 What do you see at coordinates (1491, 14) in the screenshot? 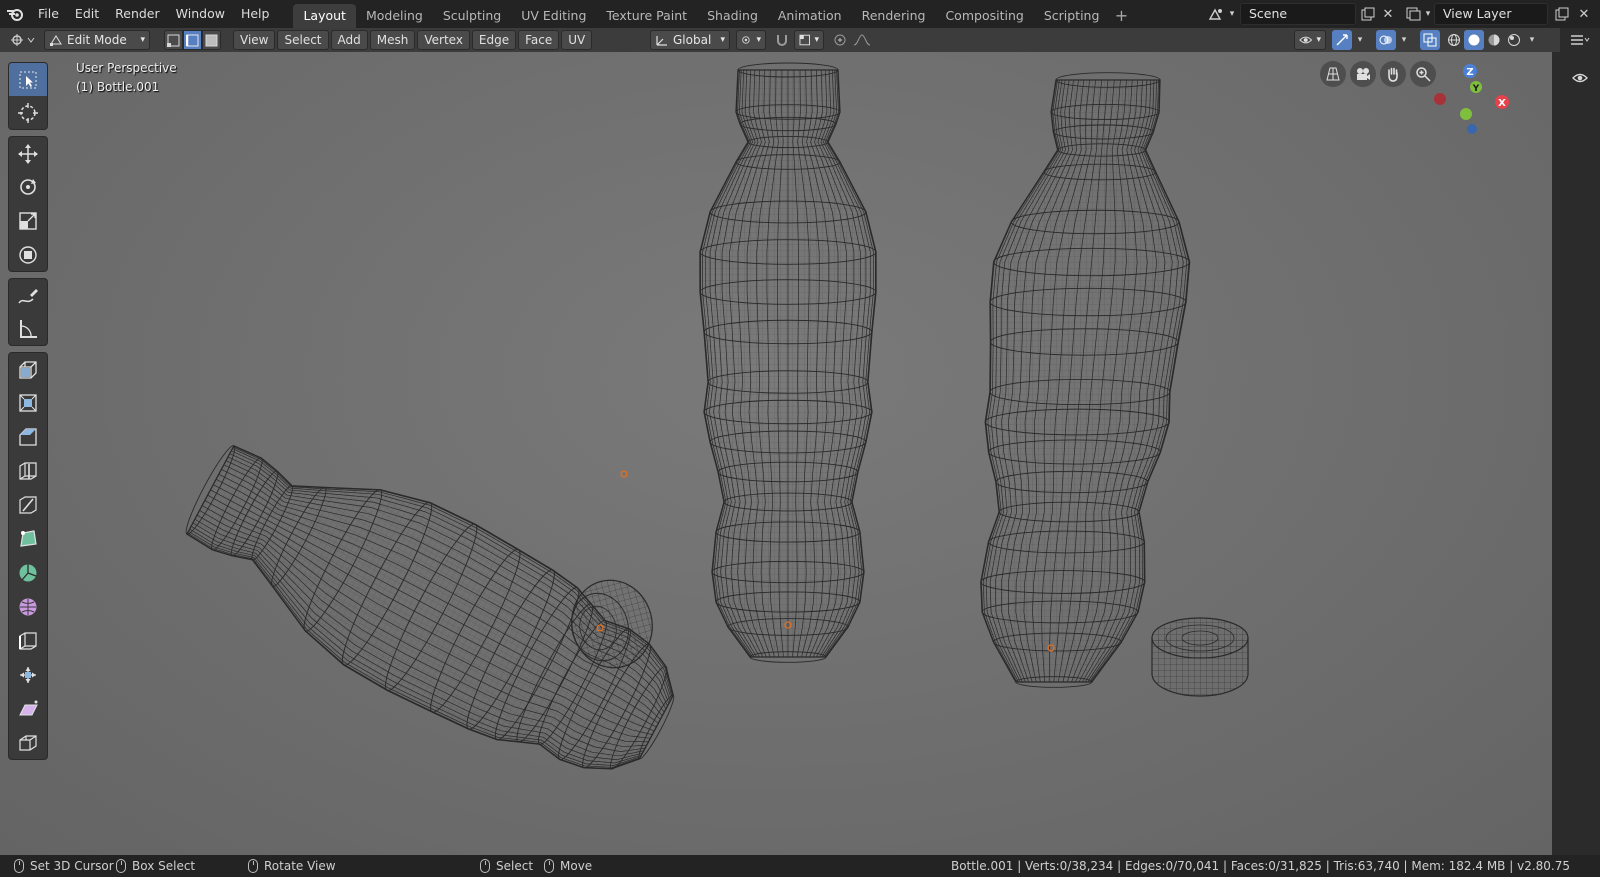
I see `view-layer-name-field: View Layer` at bounding box center [1491, 14].